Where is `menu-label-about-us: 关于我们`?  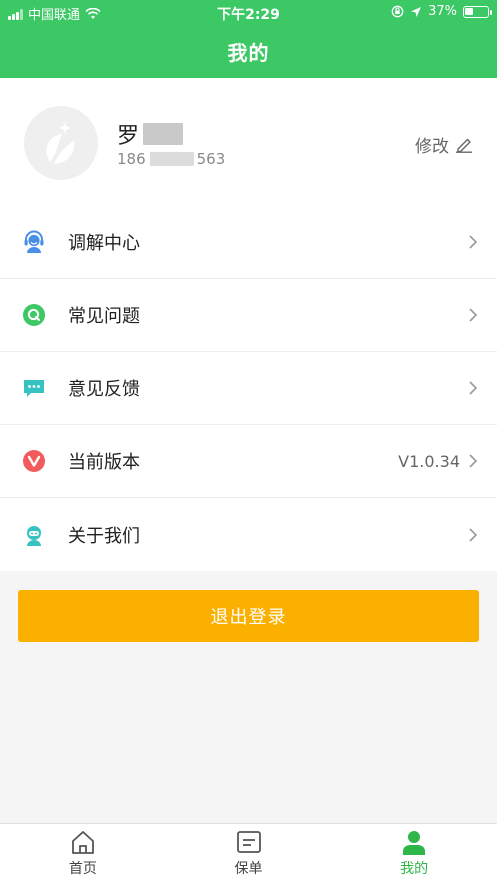 menu-label-about-us: 关于我们 is located at coordinates (104, 536).